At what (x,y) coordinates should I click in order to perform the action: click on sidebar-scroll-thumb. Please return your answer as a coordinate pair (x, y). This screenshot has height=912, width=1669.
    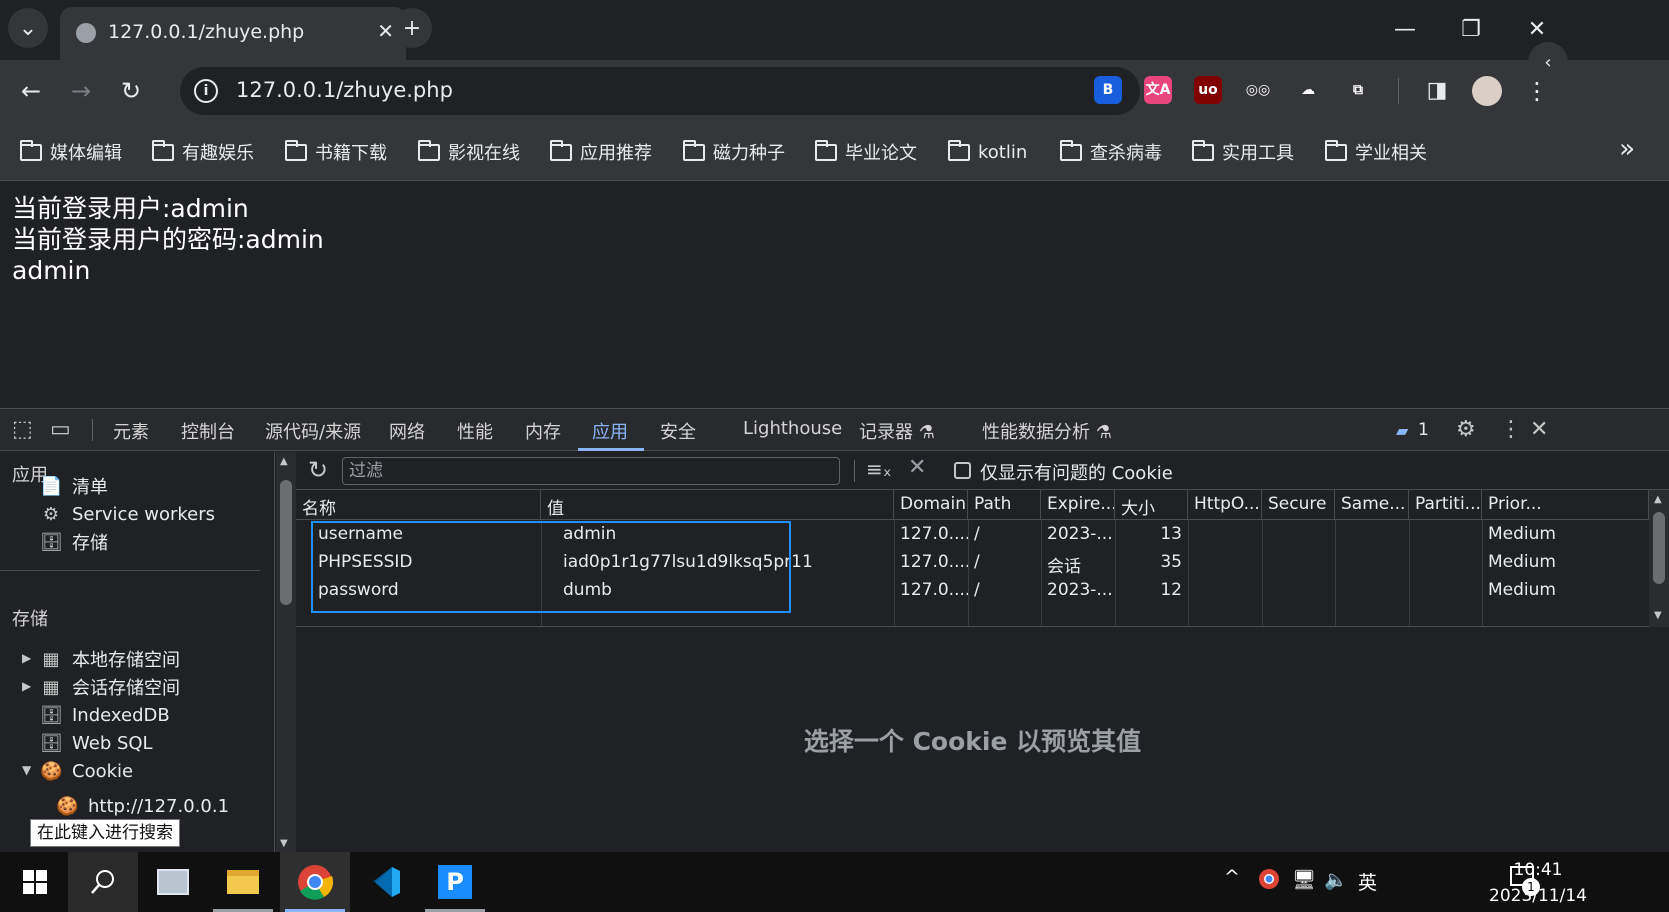
    Looking at the image, I should click on (286, 542).